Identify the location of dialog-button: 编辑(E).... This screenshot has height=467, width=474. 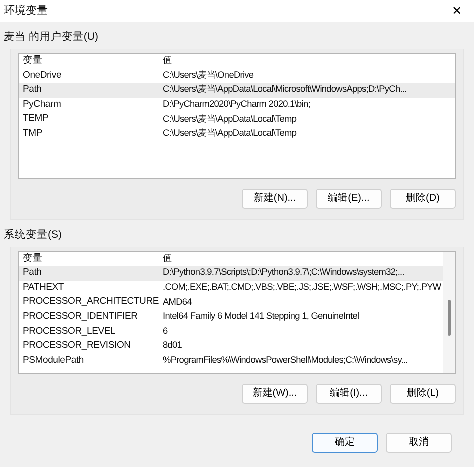
(349, 198).